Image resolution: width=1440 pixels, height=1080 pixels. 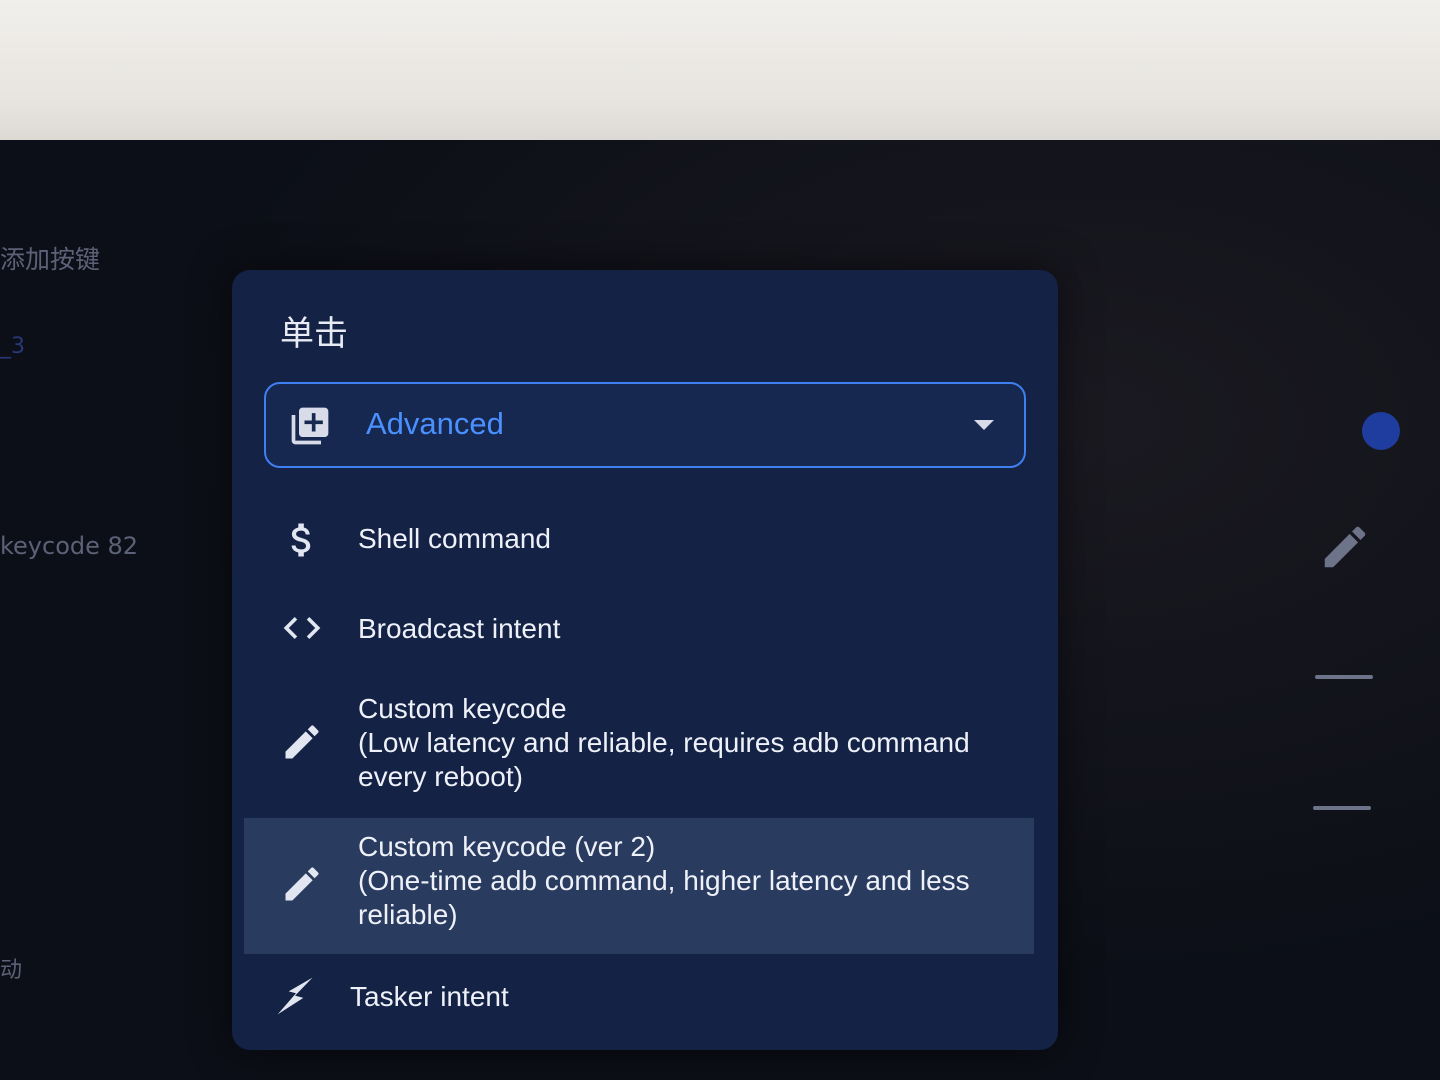 I want to click on code-brackets-icon, so click(x=302, y=628).